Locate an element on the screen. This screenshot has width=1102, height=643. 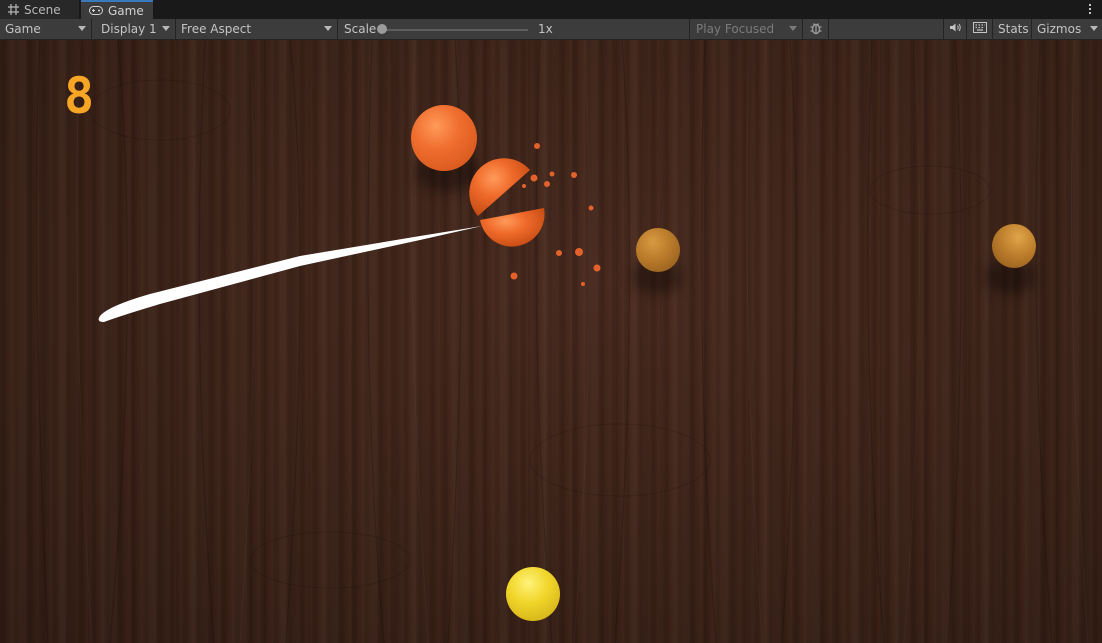
display-dropdown: Display 1 is located at coordinates (136, 29).